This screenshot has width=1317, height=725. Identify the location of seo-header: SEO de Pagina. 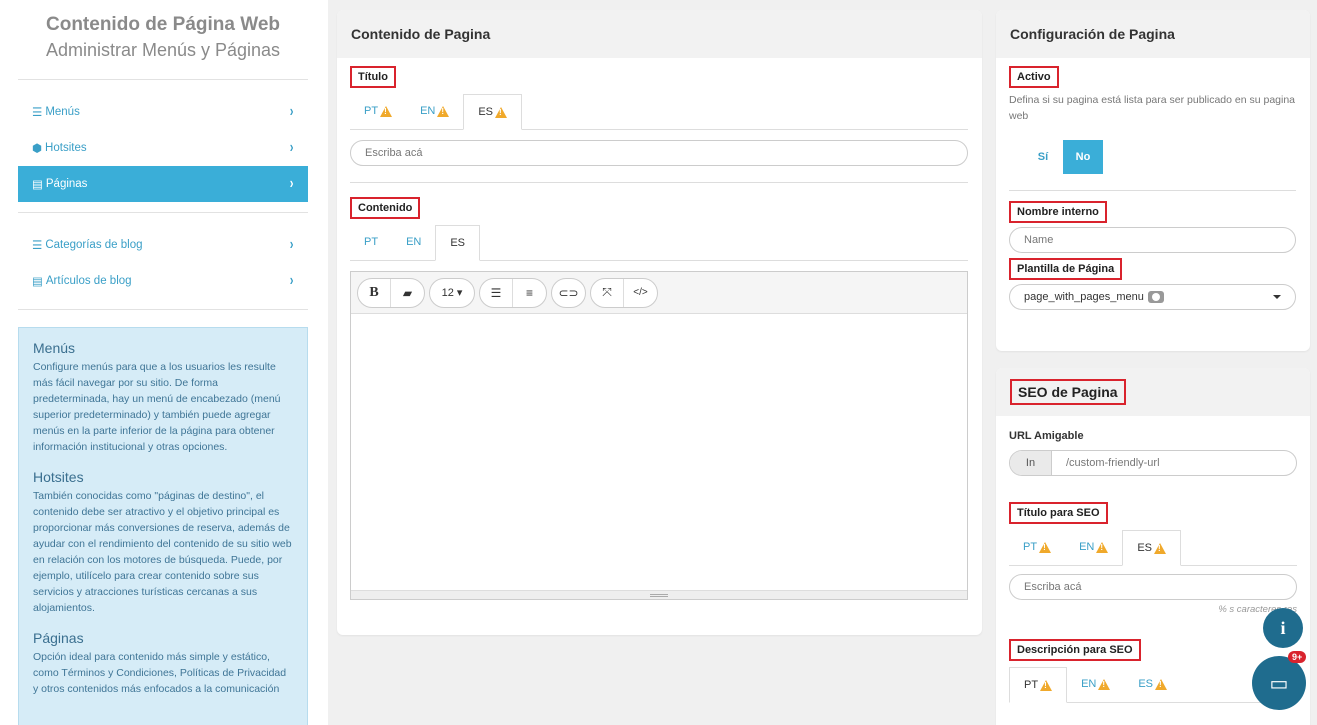
(1068, 392).